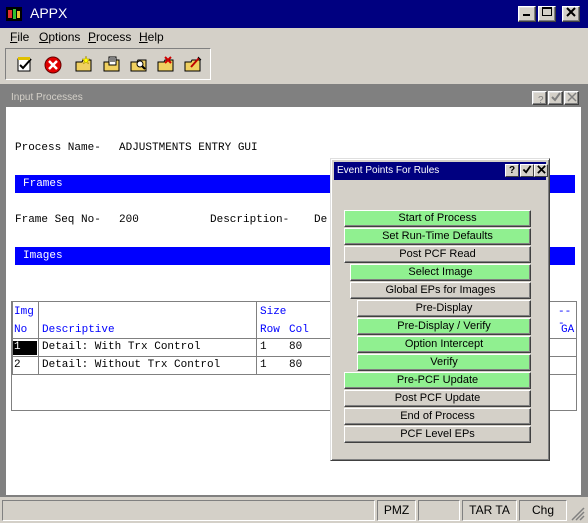 The image size is (588, 523). I want to click on checklist-icon, so click(25, 65).